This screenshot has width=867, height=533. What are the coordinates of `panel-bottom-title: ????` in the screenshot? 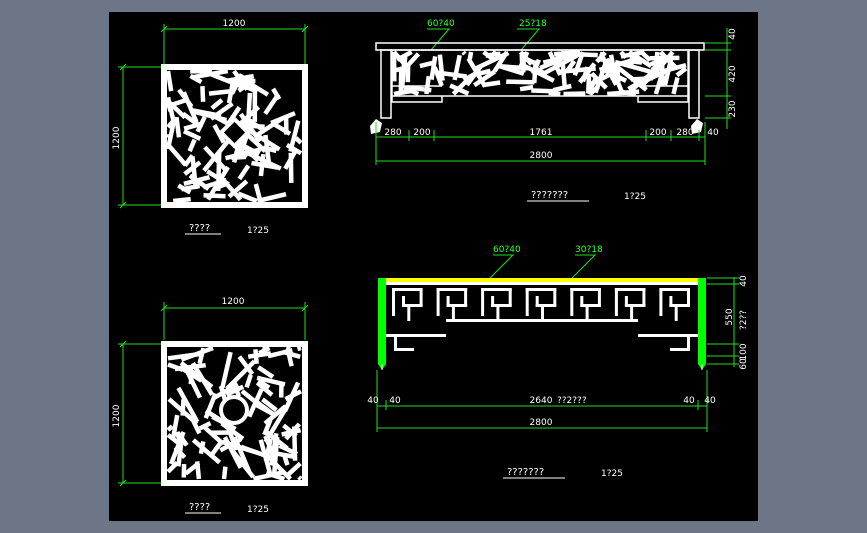 It's located at (199, 507).